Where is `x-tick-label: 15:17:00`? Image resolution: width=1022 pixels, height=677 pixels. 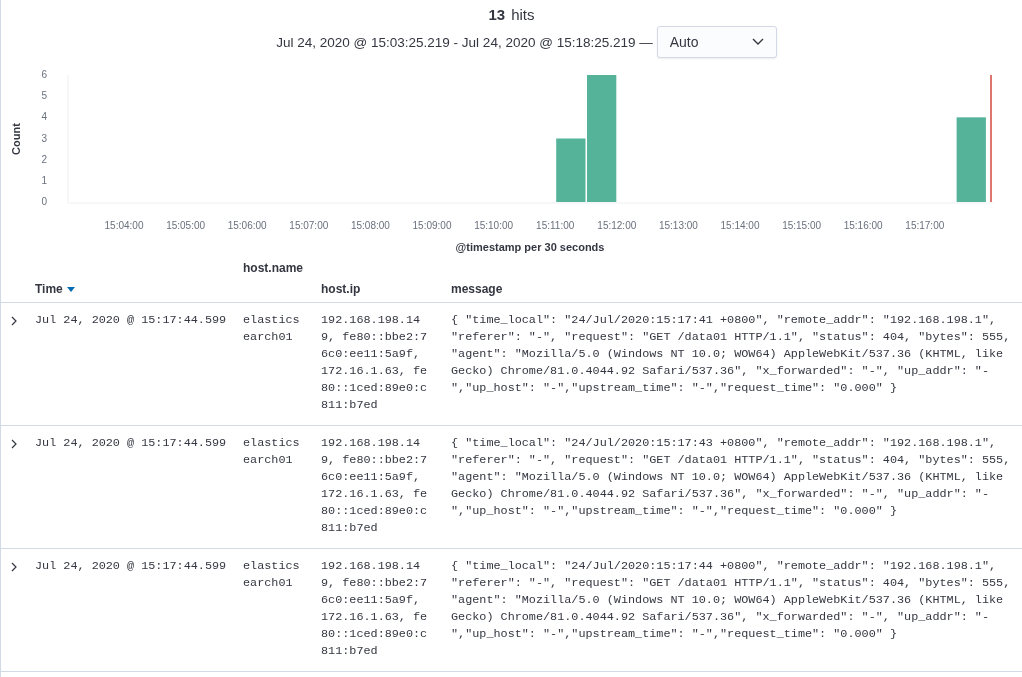
x-tick-label: 15:17:00 is located at coordinates (925, 225).